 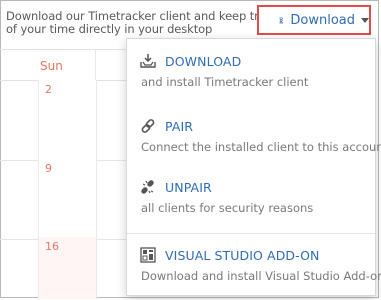 What do you see at coordinates (147, 187) in the screenshot?
I see `broken-link-icon` at bounding box center [147, 187].